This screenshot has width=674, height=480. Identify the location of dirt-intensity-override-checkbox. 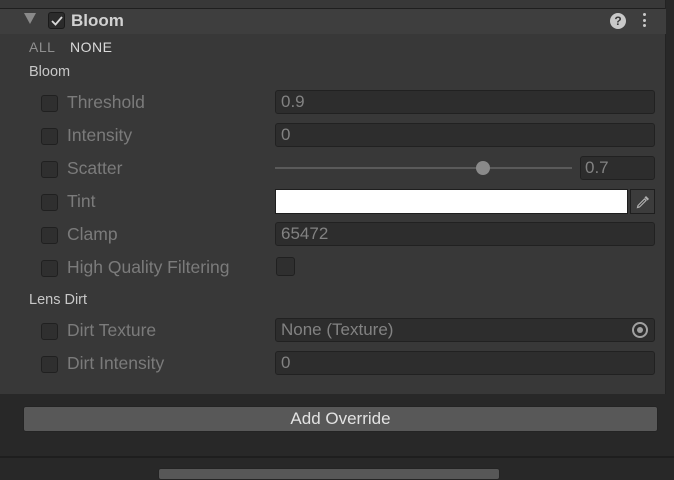
(49, 364).